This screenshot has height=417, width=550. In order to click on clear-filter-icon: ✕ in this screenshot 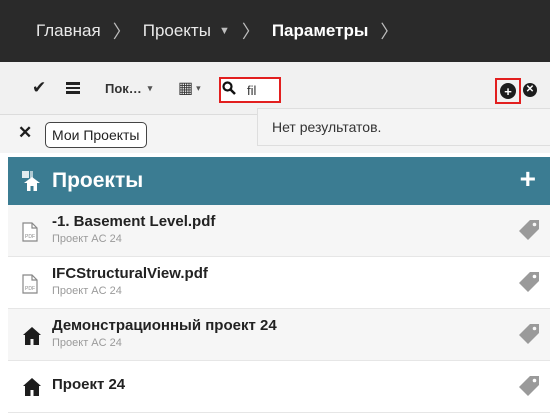, I will do `click(25, 133)`.